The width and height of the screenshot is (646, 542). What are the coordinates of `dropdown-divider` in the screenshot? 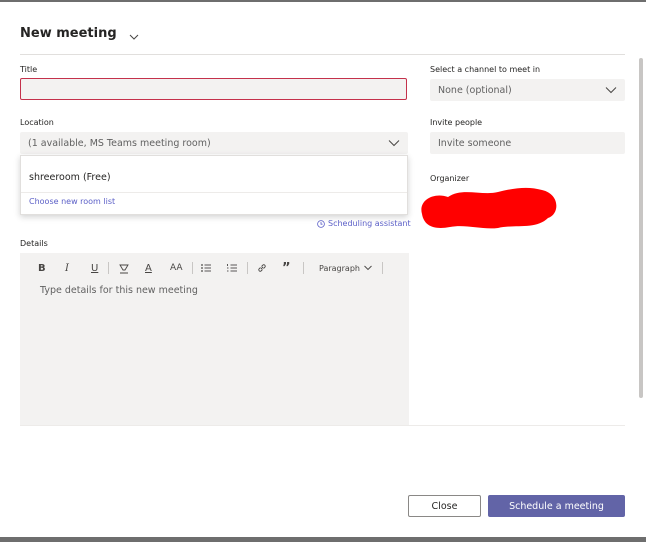 It's located at (214, 192).